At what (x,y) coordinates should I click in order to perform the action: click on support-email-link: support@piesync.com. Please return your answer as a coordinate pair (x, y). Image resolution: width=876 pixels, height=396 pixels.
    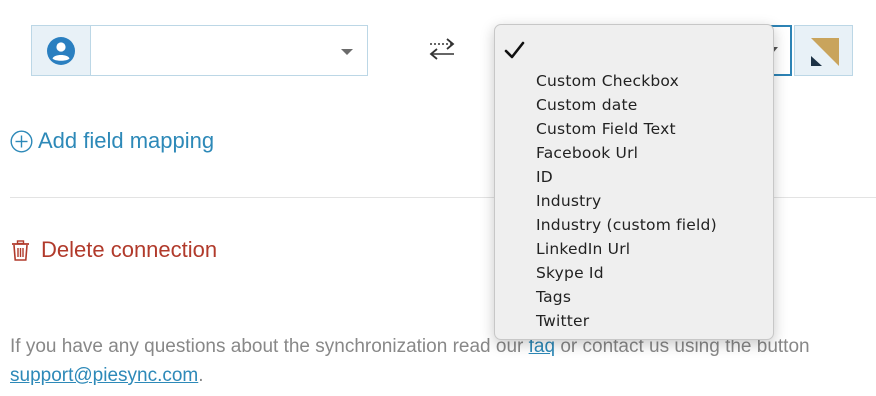
    Looking at the image, I should click on (104, 375).